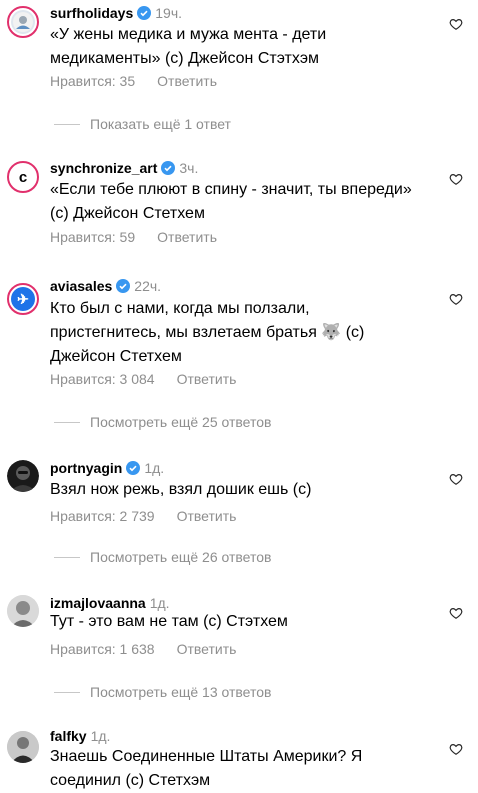  Describe the element at coordinates (102, 649) in the screenshot. I see `likes-count: Нравится: 1 638` at that location.